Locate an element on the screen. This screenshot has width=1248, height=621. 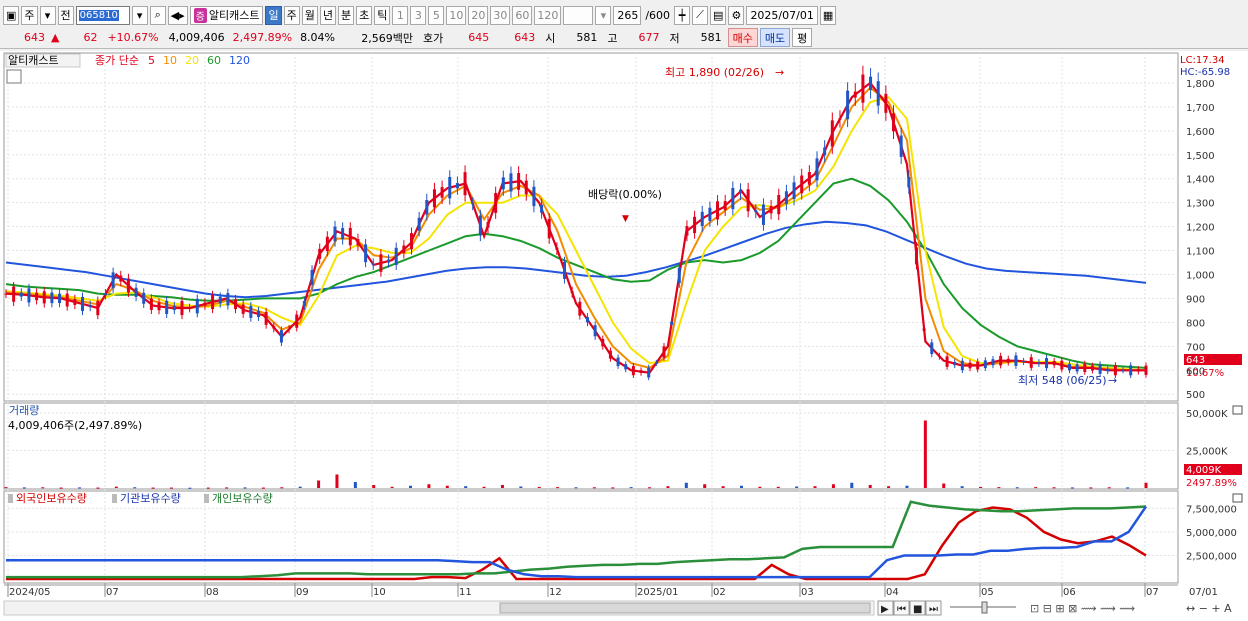
window-icon: ▣ is located at coordinates (11, 15).